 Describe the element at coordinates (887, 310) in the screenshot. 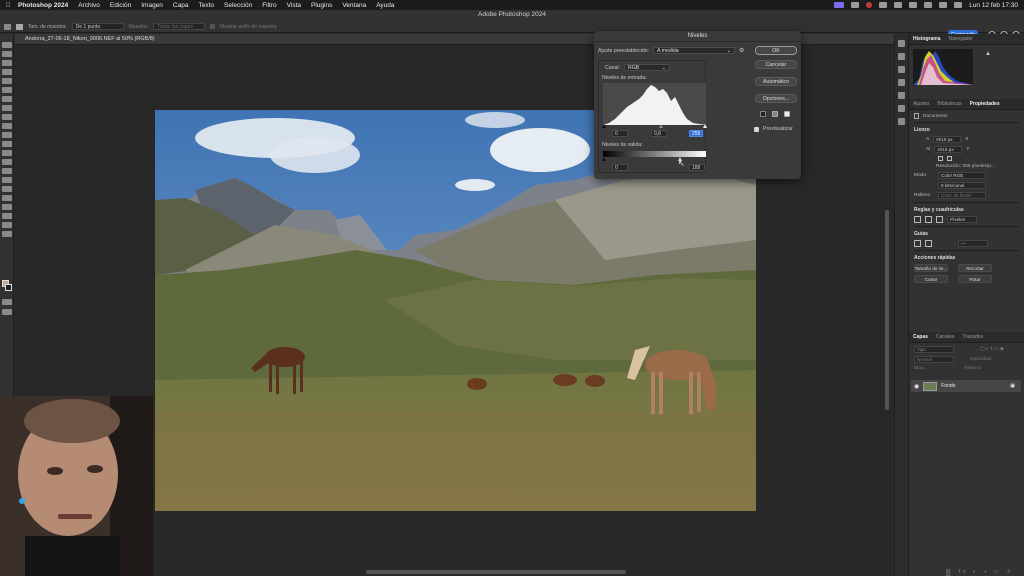

I see `vertical-scrollbar` at that location.